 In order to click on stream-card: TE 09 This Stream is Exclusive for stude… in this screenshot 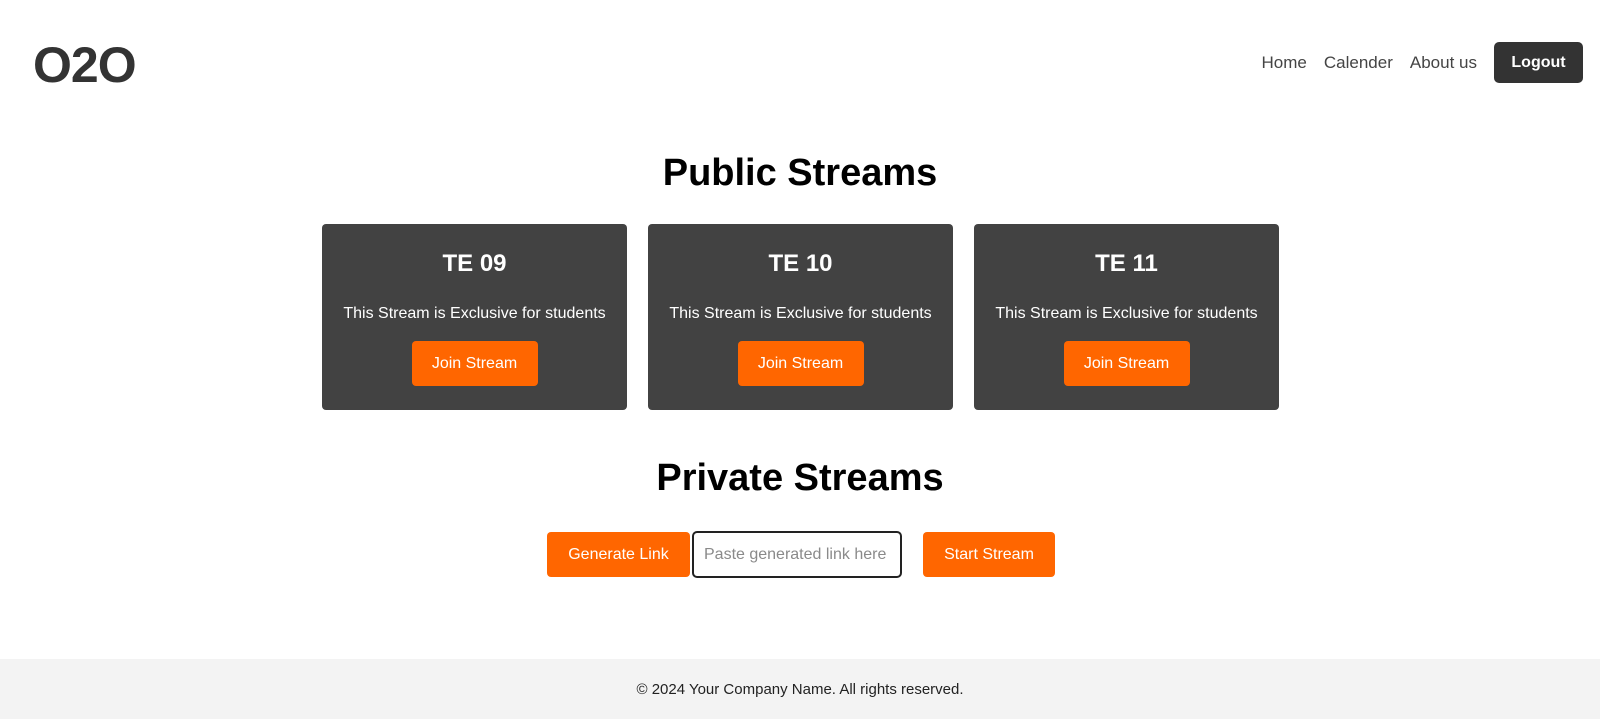, I will do `click(474, 317)`.